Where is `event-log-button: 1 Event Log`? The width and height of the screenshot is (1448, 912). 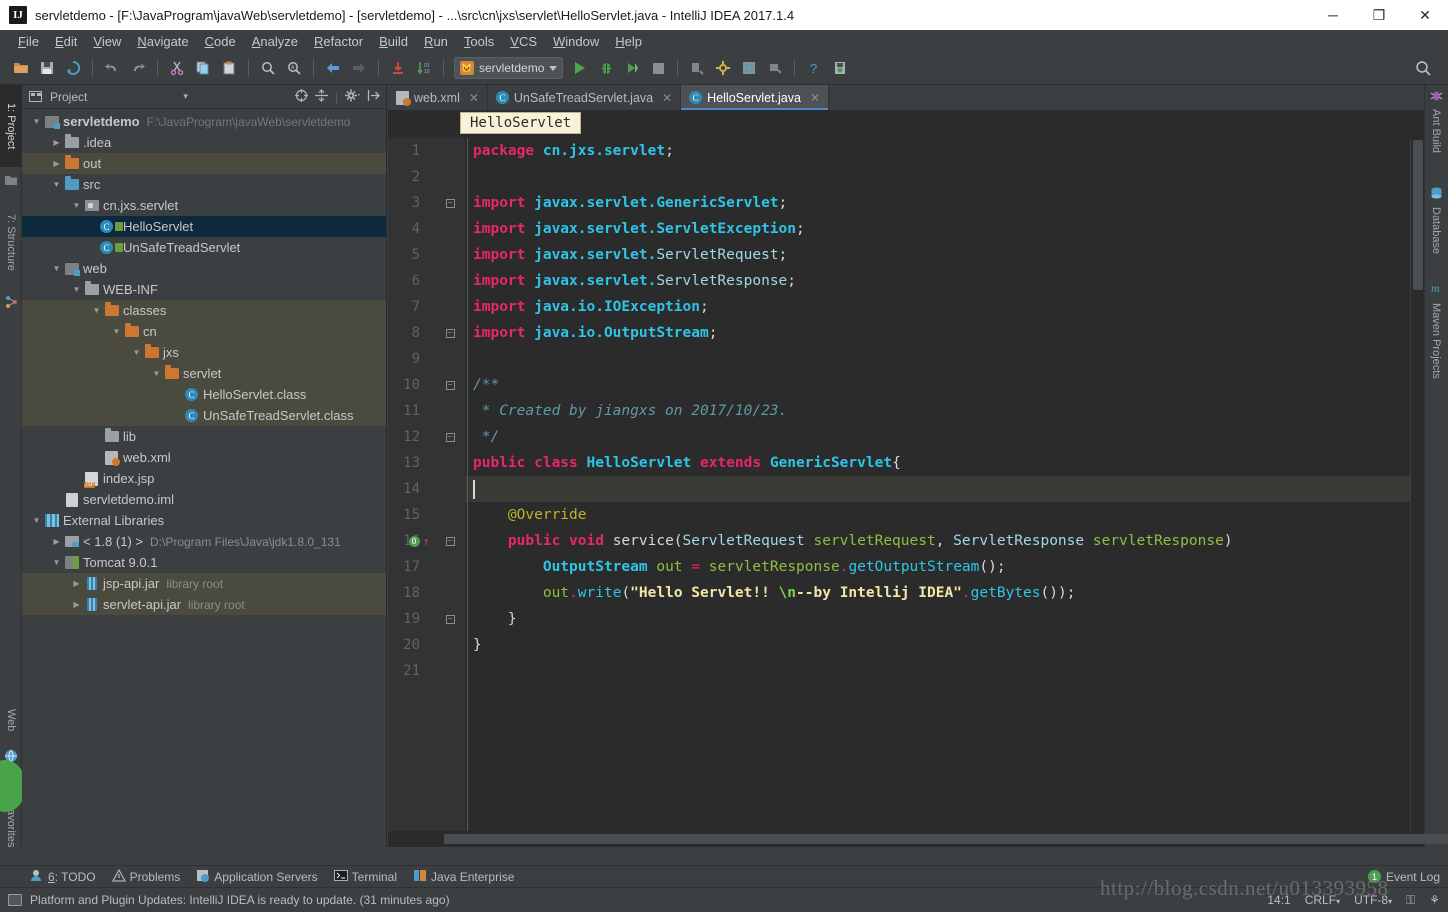 event-log-button: 1 Event Log is located at coordinates (1403, 877).